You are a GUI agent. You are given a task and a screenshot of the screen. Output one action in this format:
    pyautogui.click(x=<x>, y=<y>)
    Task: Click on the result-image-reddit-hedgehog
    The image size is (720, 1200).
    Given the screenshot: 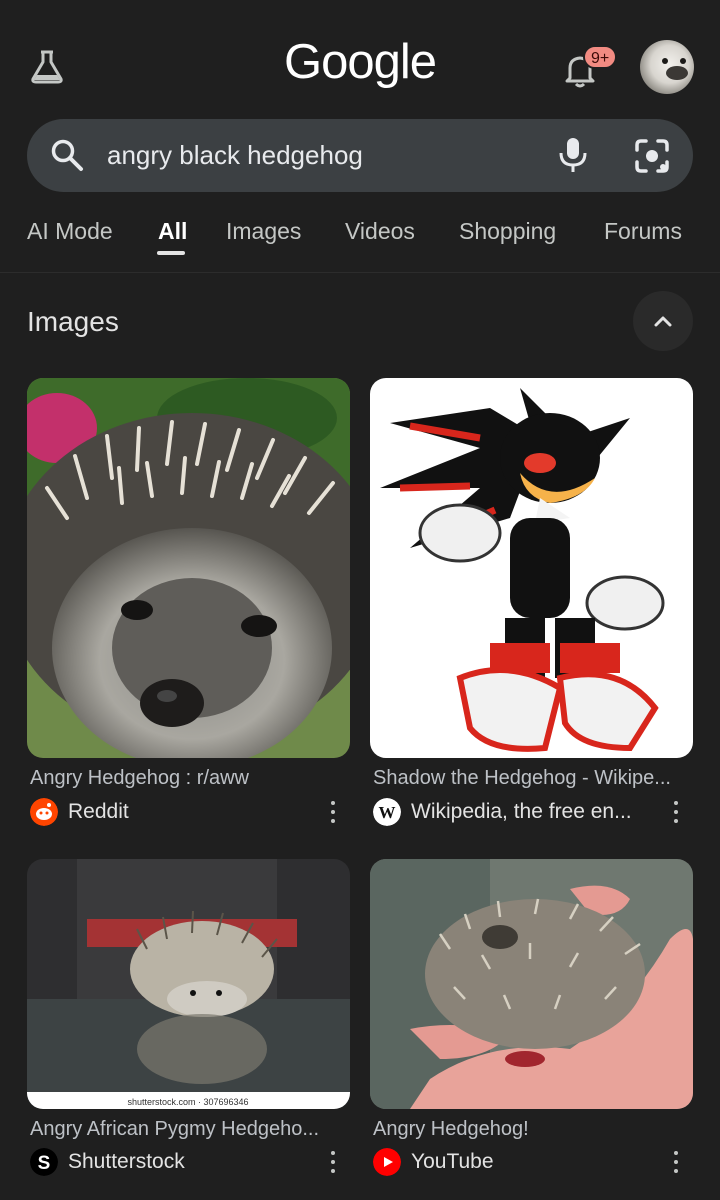 What is the action you would take?
    pyautogui.click(x=188, y=568)
    